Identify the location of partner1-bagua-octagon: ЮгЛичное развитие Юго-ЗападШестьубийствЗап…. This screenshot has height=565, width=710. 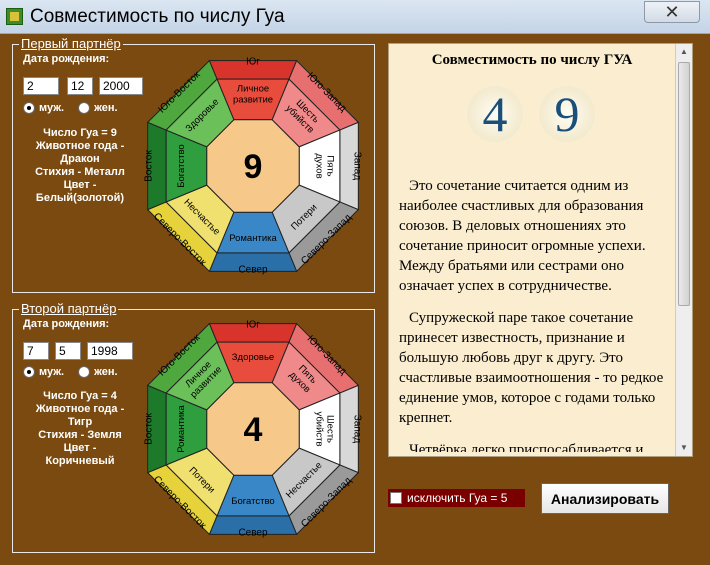
(253, 166).